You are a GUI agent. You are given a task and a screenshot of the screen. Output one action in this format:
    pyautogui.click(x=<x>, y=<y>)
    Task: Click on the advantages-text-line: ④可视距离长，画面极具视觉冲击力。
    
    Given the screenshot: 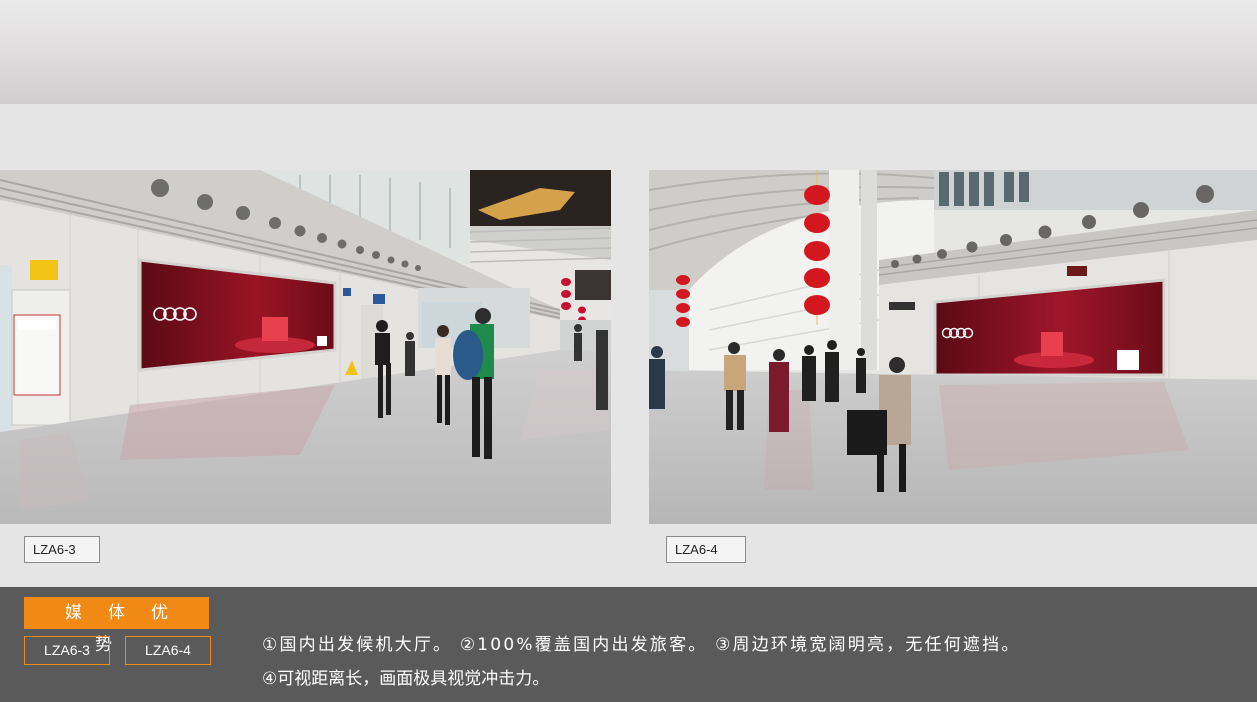 What is the action you would take?
    pyautogui.click(x=406, y=679)
    